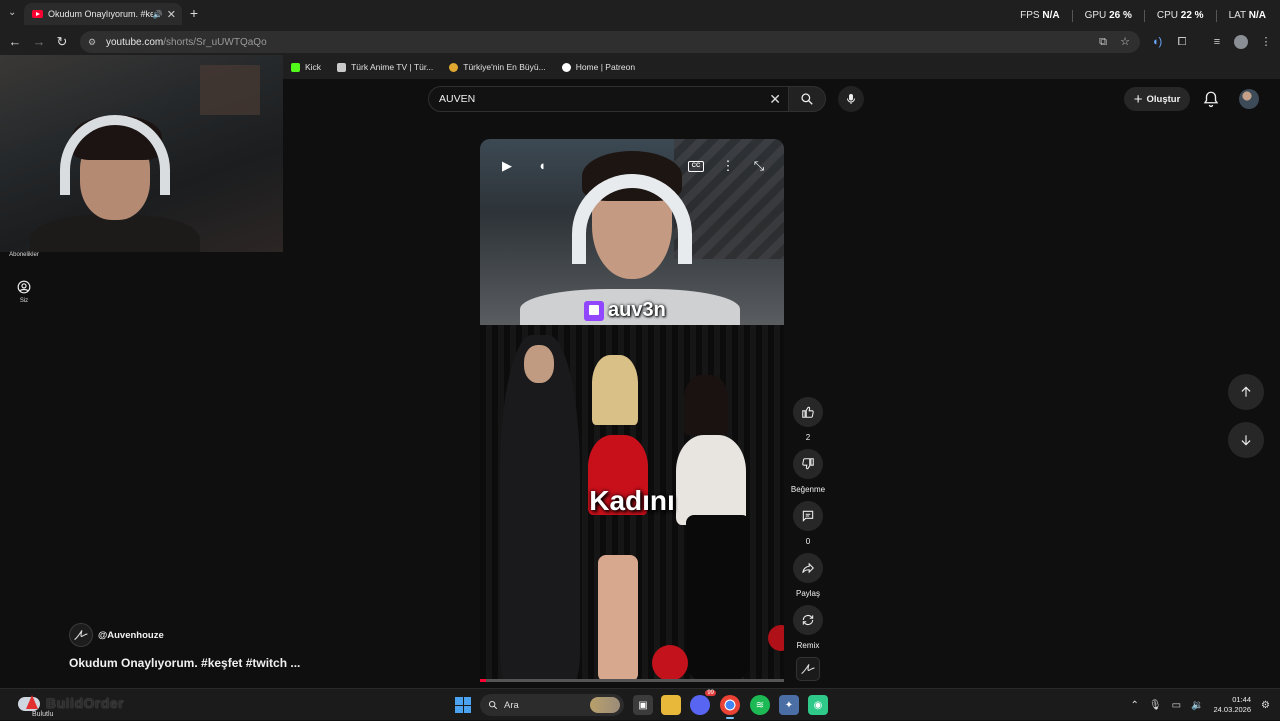 The image size is (1280, 721). What do you see at coordinates (1182, 42) in the screenshot?
I see `extensions-puzzle-icon: ⧠` at bounding box center [1182, 42].